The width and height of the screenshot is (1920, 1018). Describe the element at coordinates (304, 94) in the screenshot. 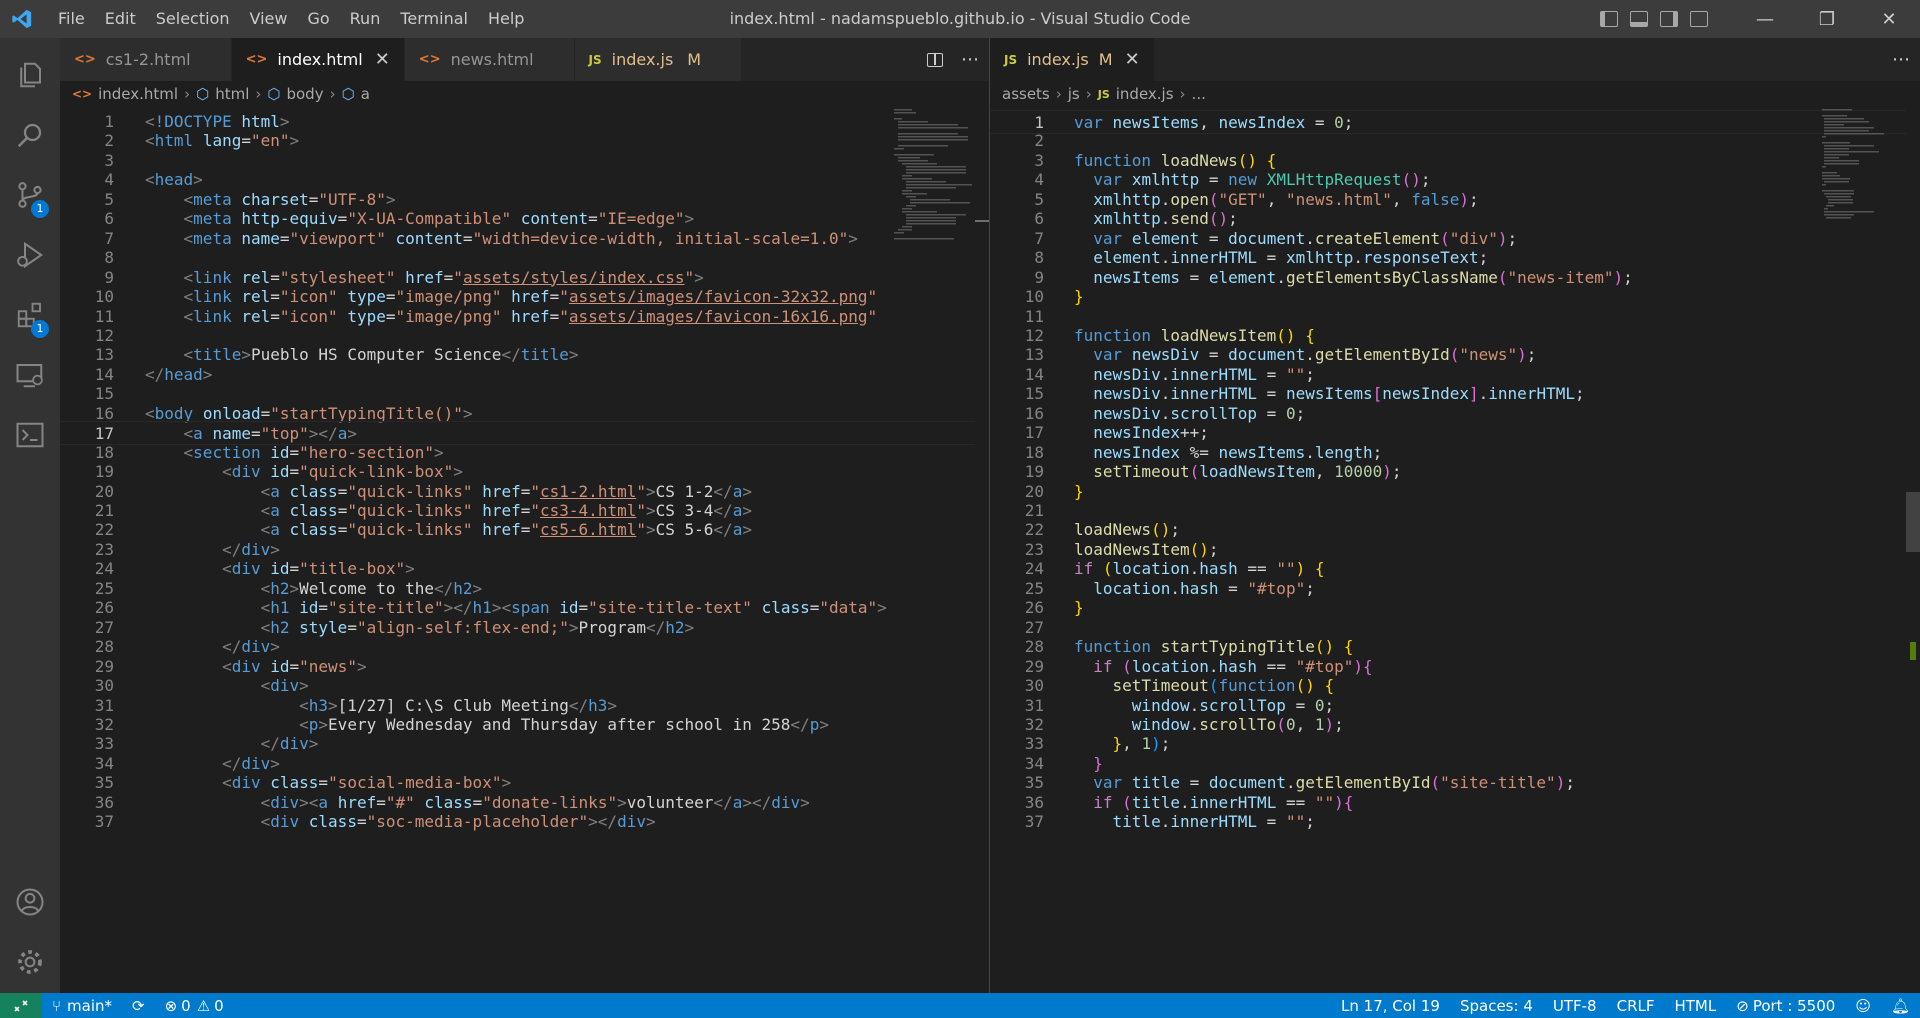

I see `breadcrumb-item: body` at that location.